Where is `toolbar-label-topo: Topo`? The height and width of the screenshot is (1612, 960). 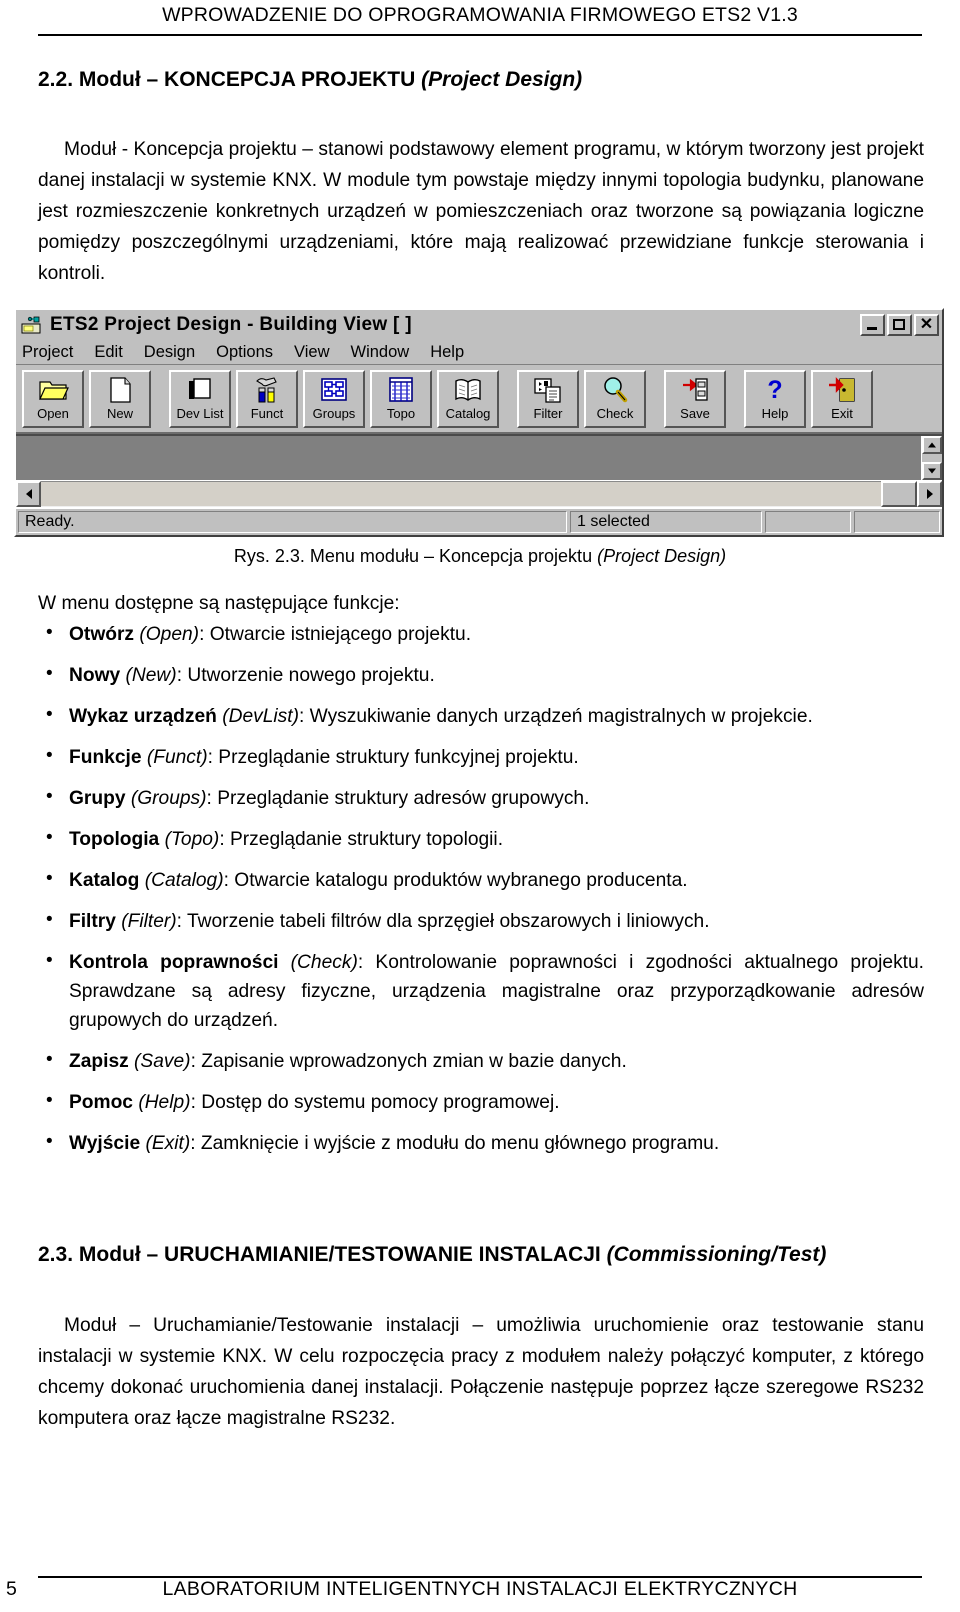 toolbar-label-topo: Topo is located at coordinates (401, 413).